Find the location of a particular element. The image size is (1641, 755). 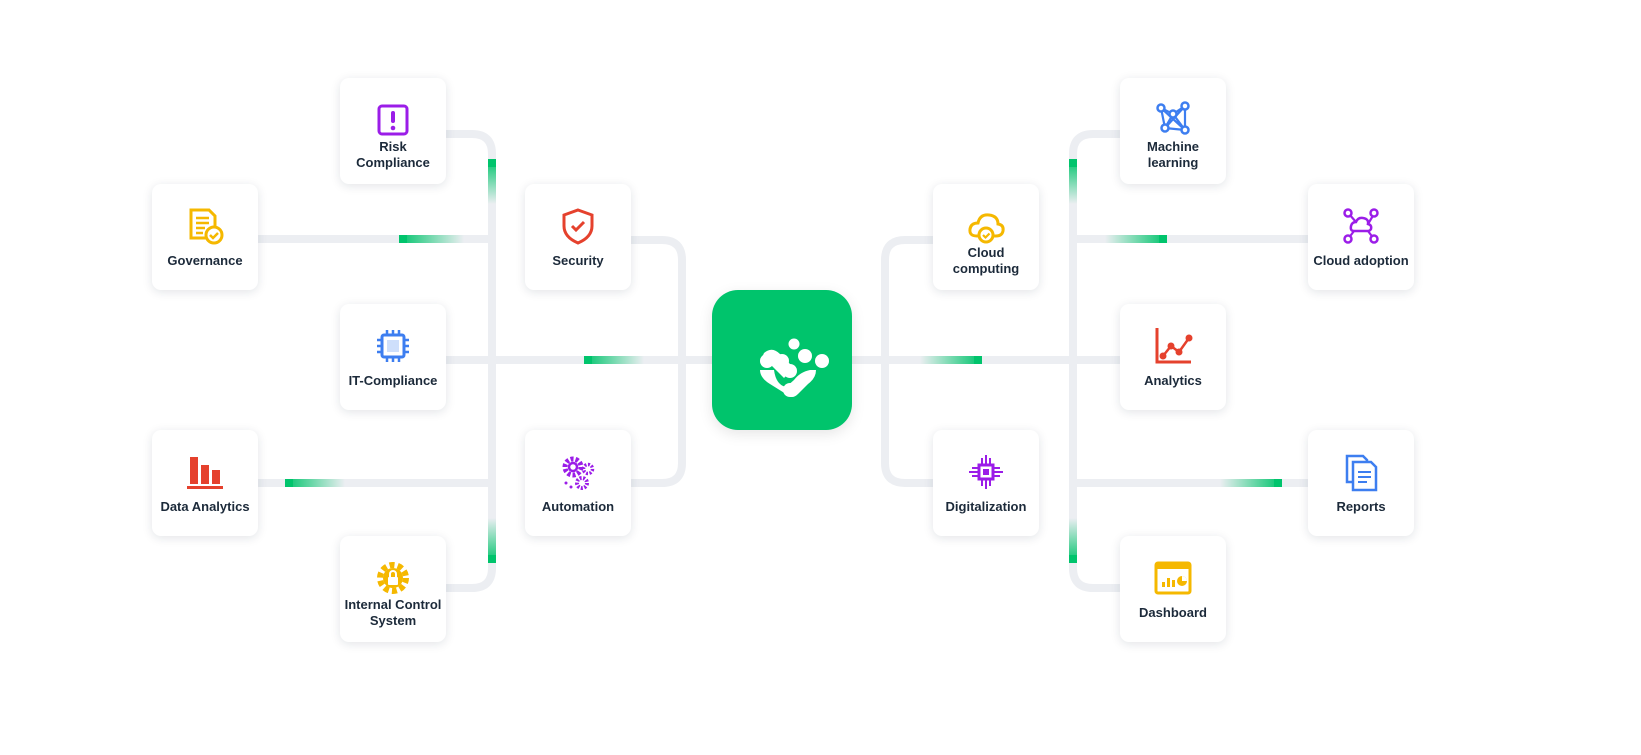

node-card-reports: Reports is located at coordinates (1361, 483).